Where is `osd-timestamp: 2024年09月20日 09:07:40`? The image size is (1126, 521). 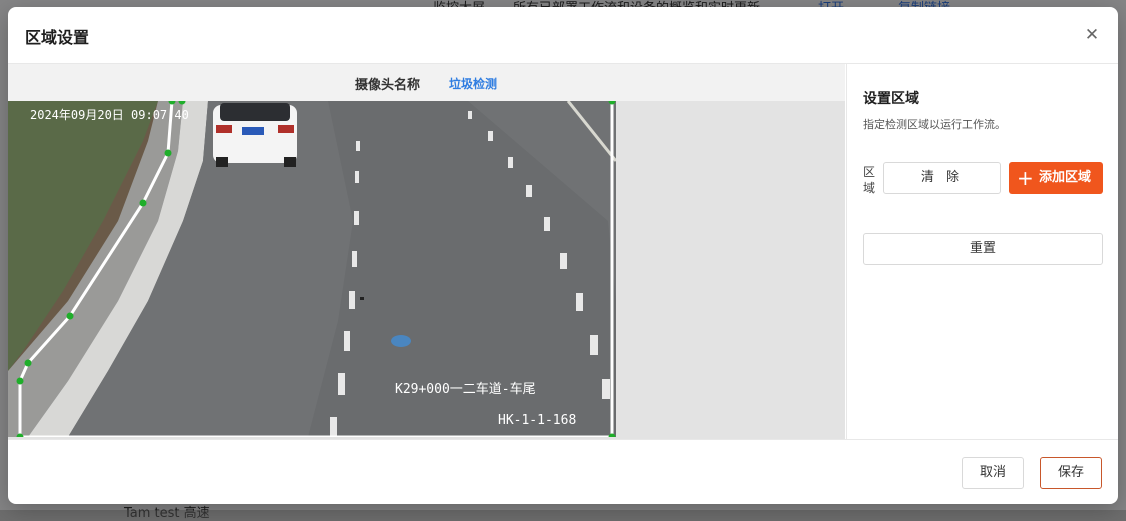
osd-timestamp: 2024年09月20日 09:07:40 is located at coordinates (109, 115).